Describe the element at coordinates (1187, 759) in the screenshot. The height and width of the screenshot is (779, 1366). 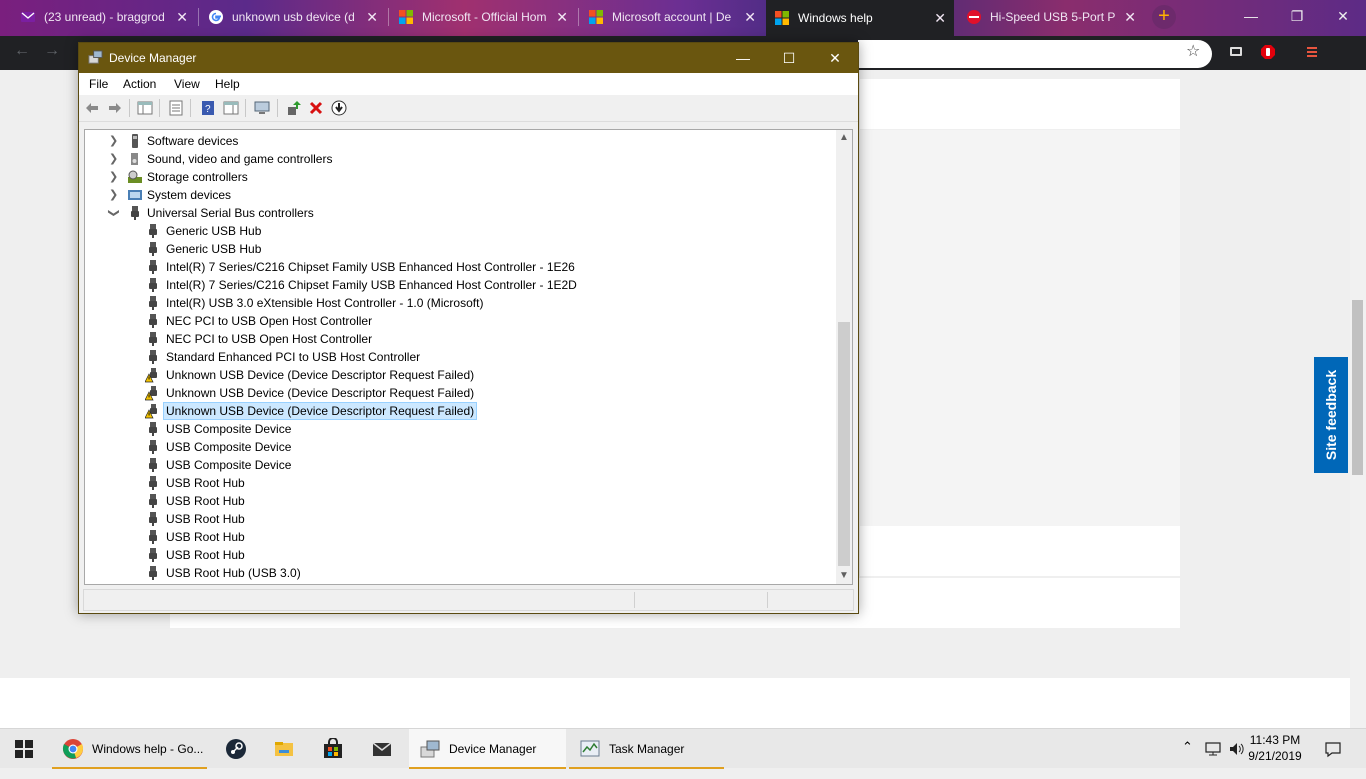
I see `show-hidden-icons-chevron-up-icon: ⌃` at that location.